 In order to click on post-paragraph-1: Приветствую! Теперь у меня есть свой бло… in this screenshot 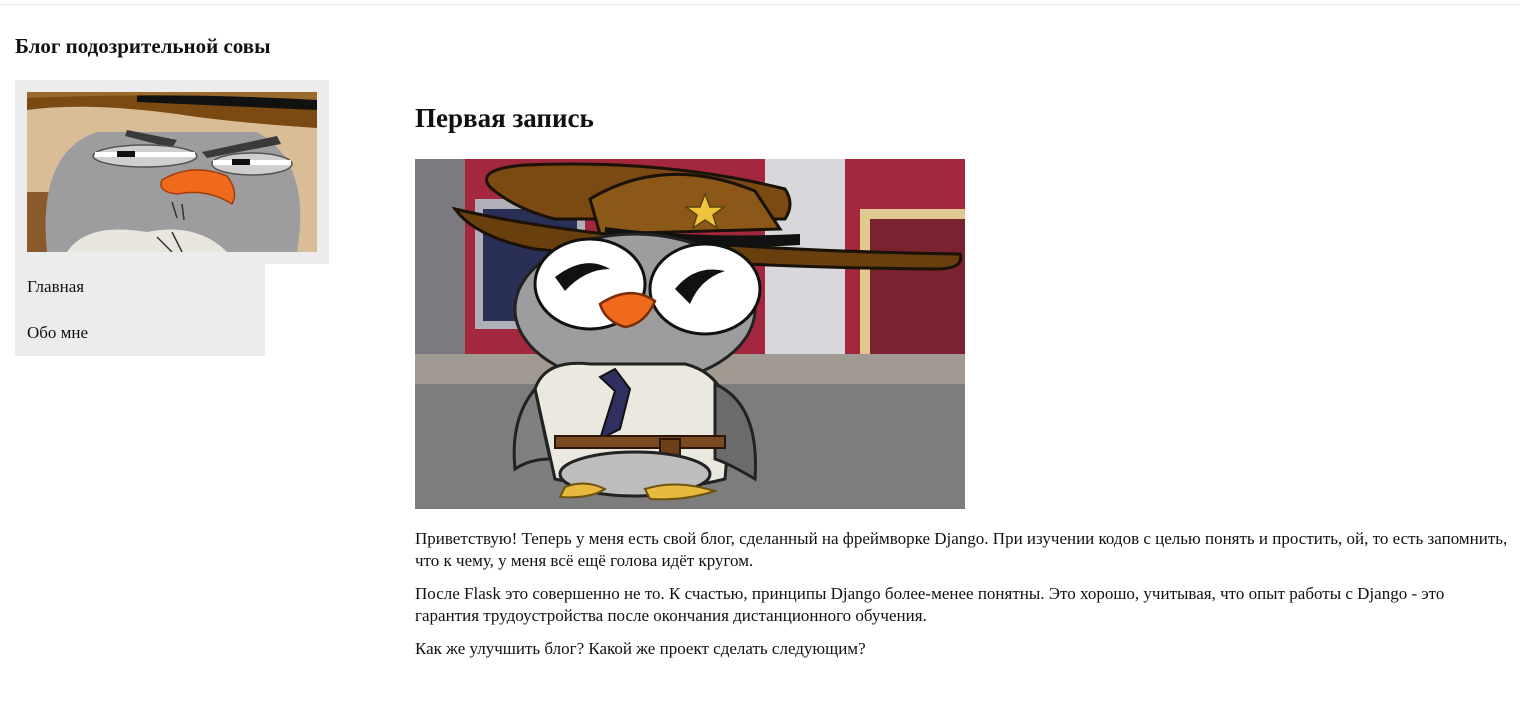, I will do `click(961, 549)`.